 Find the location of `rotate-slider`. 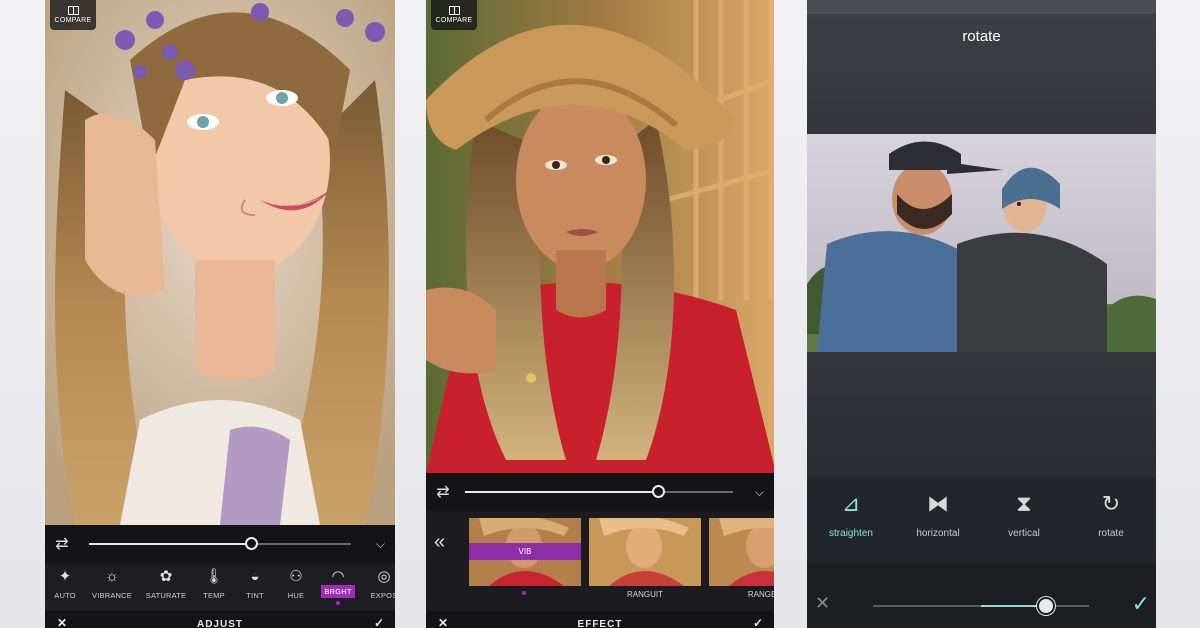

rotate-slider is located at coordinates (981, 606).